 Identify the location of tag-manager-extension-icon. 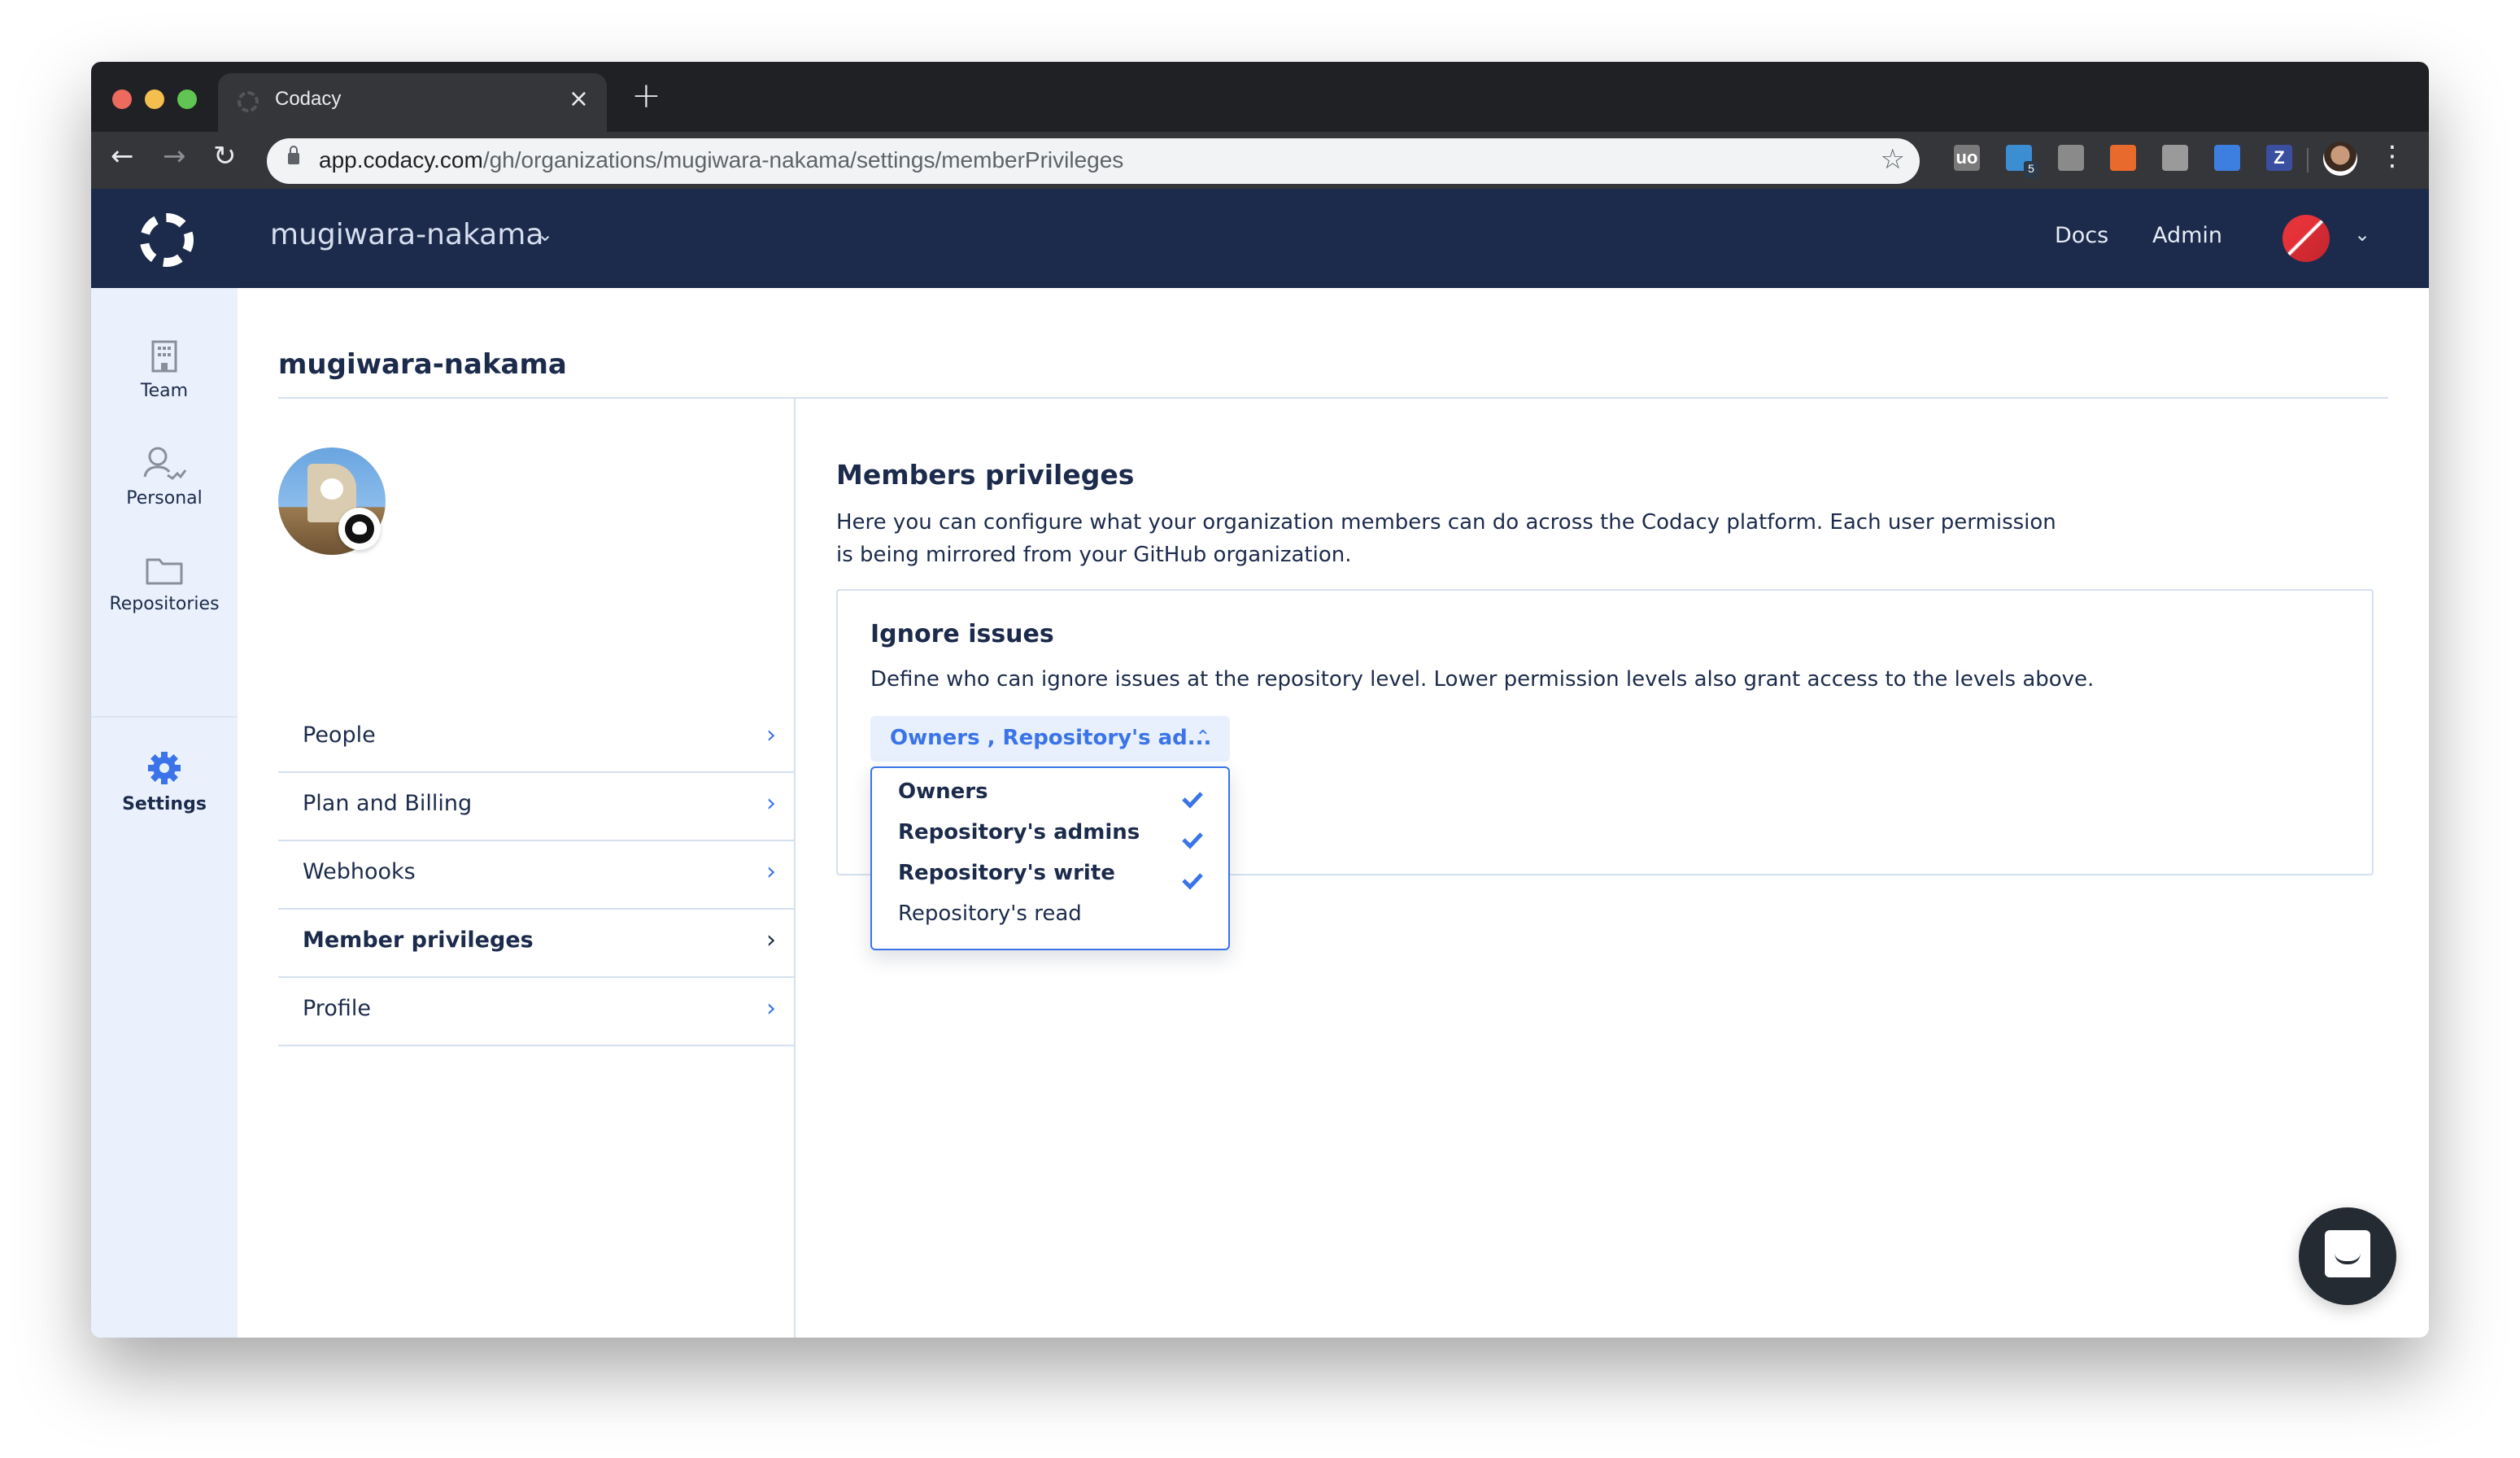
(2175, 158).